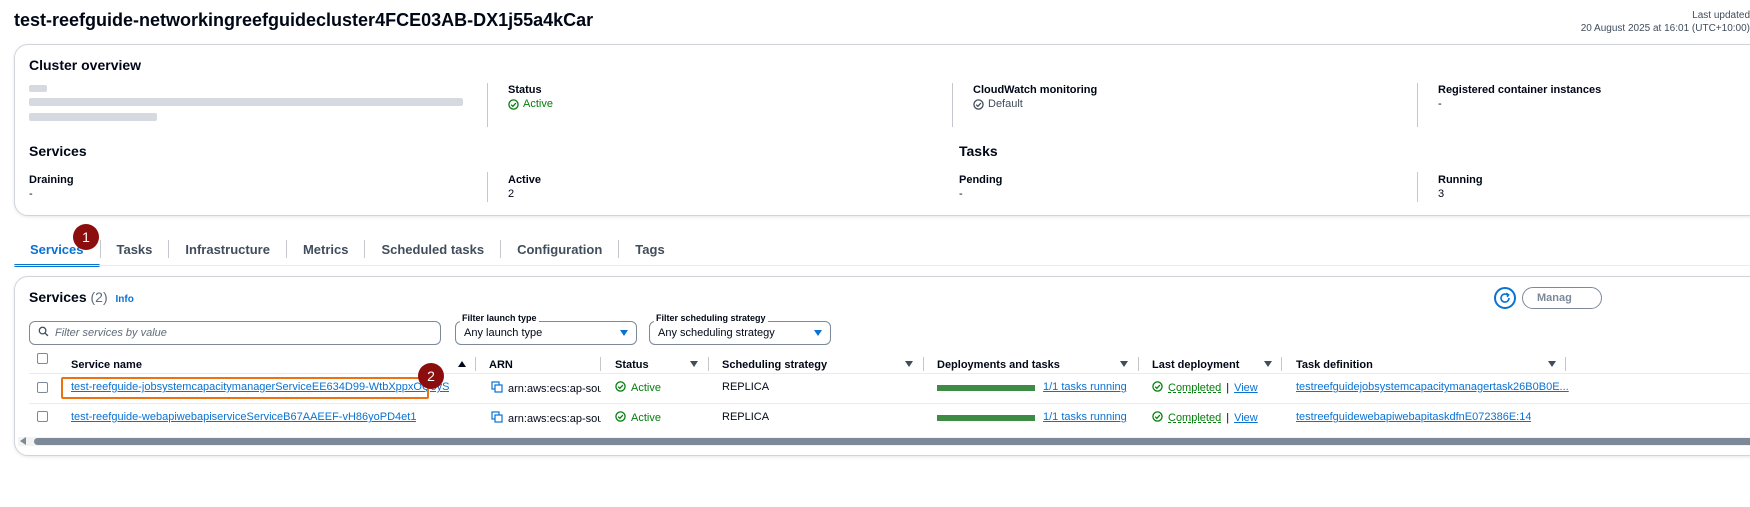 The image size is (1750, 507). What do you see at coordinates (462, 364) in the screenshot?
I see `sort-ascending-icon` at bounding box center [462, 364].